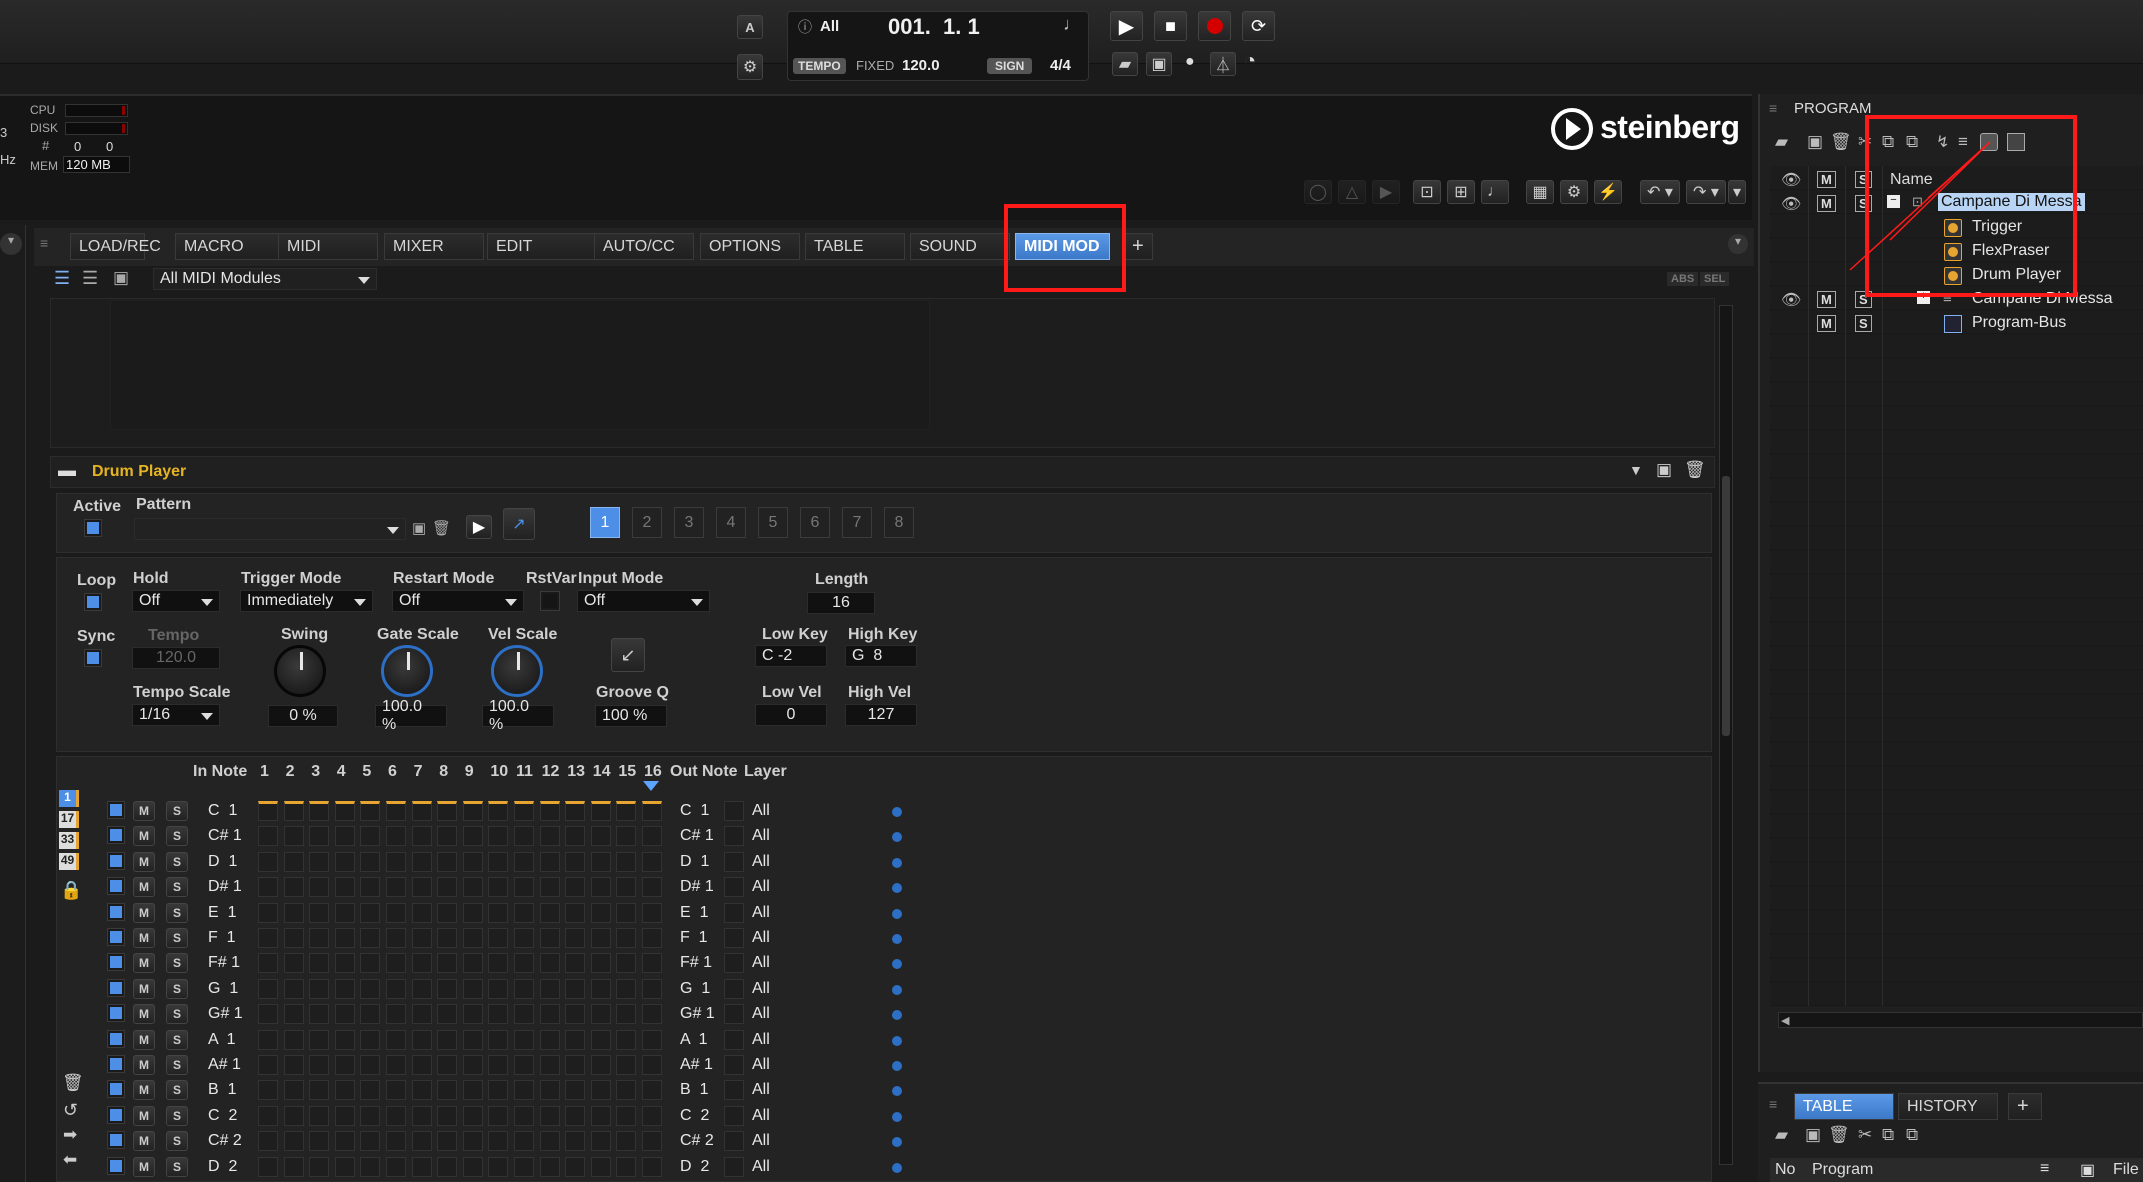 The height and width of the screenshot is (1182, 2143). I want to click on swing-value: 0 %, so click(303, 716).